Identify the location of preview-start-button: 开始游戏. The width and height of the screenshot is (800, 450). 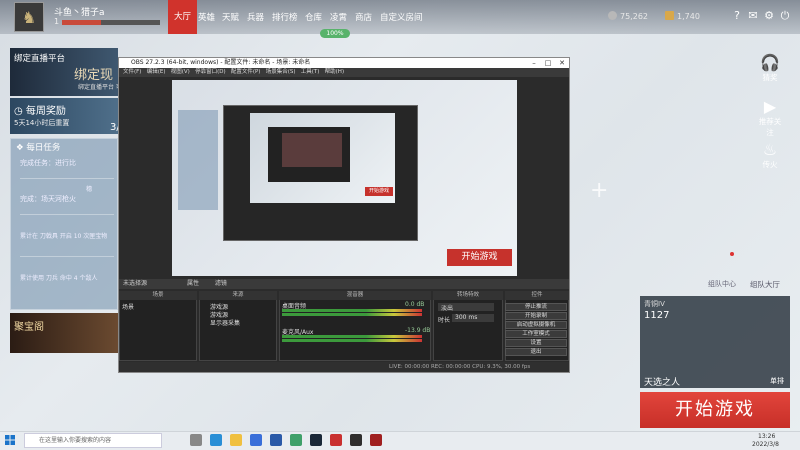
(479, 257).